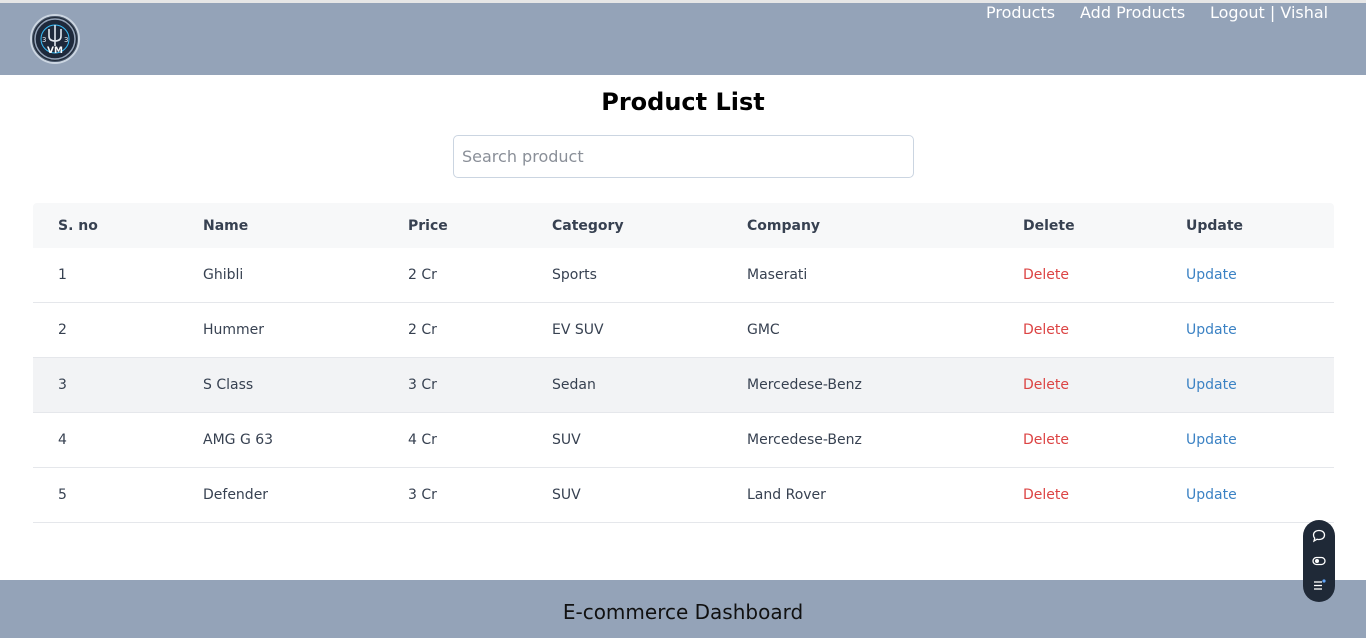 Image resolution: width=1366 pixels, height=638 pixels. I want to click on logo-icon: VM 3 3, so click(55, 39).